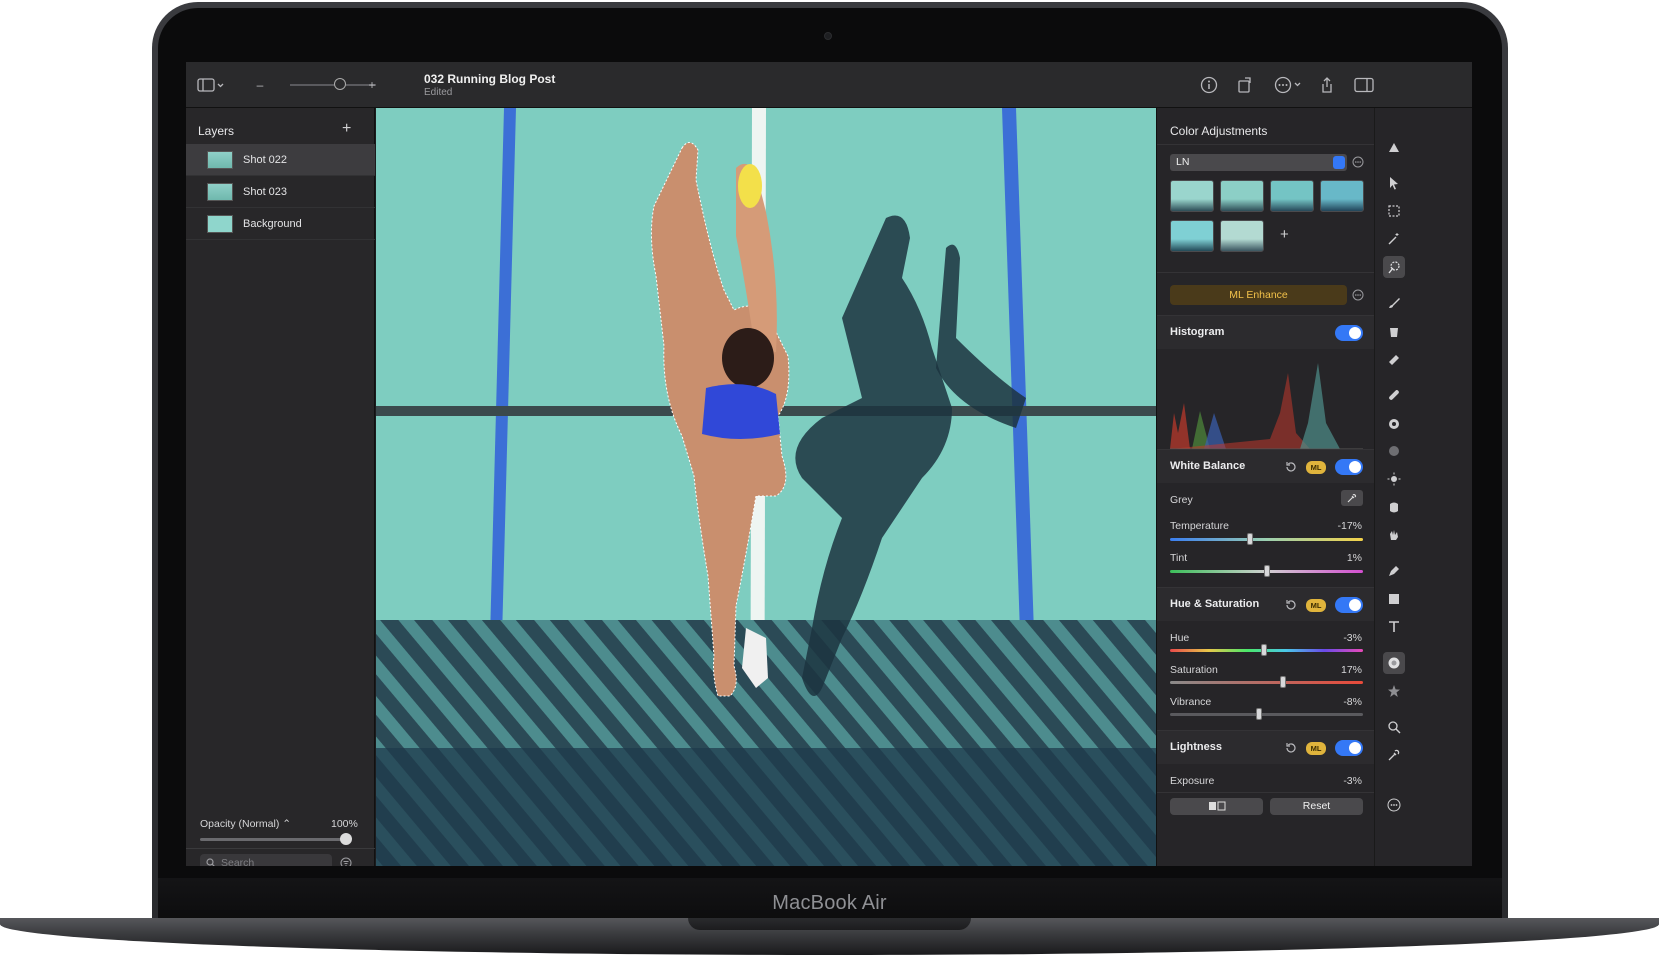 Image resolution: width=1659 pixels, height=955 pixels. I want to click on lightness-toggle, so click(1349, 748).